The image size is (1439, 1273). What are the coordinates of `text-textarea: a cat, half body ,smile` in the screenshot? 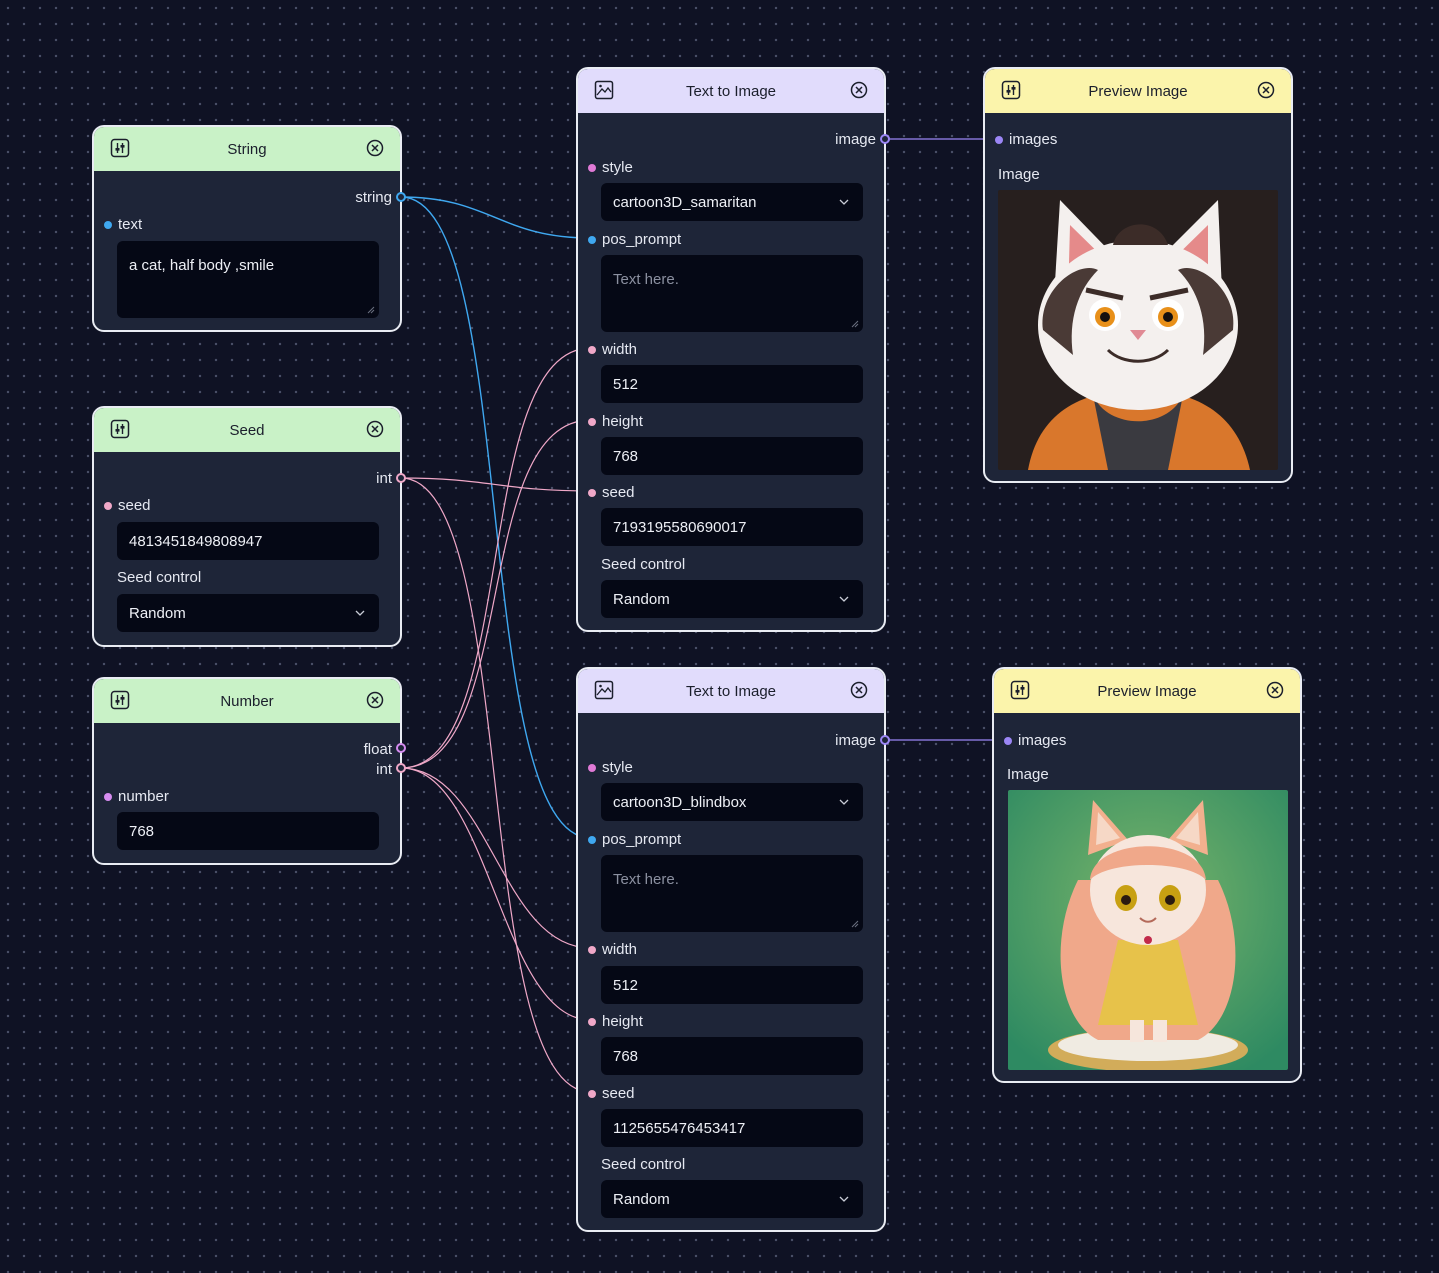 It's located at (248, 279).